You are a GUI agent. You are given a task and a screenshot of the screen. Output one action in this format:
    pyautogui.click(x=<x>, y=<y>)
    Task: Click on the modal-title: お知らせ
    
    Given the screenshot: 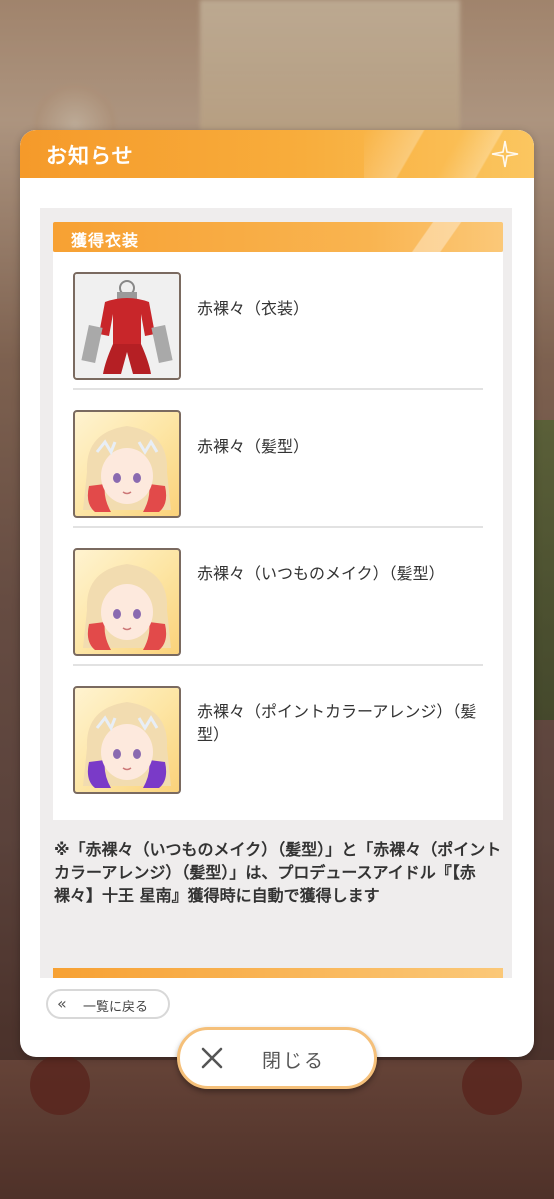 What is the action you would take?
    pyautogui.click(x=90, y=156)
    